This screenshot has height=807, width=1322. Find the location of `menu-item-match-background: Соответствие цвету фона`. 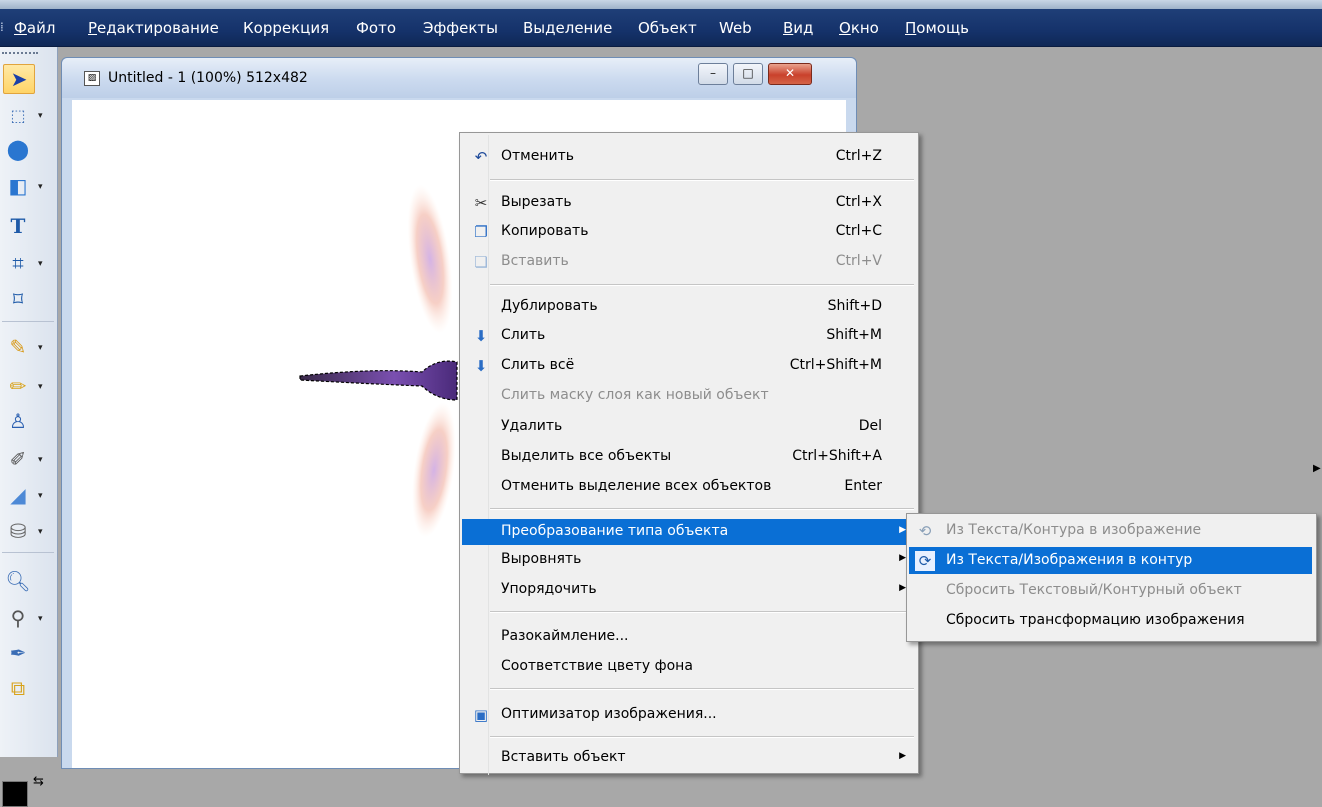

menu-item-match-background: Соответствие цвету фона is located at coordinates (688, 667).